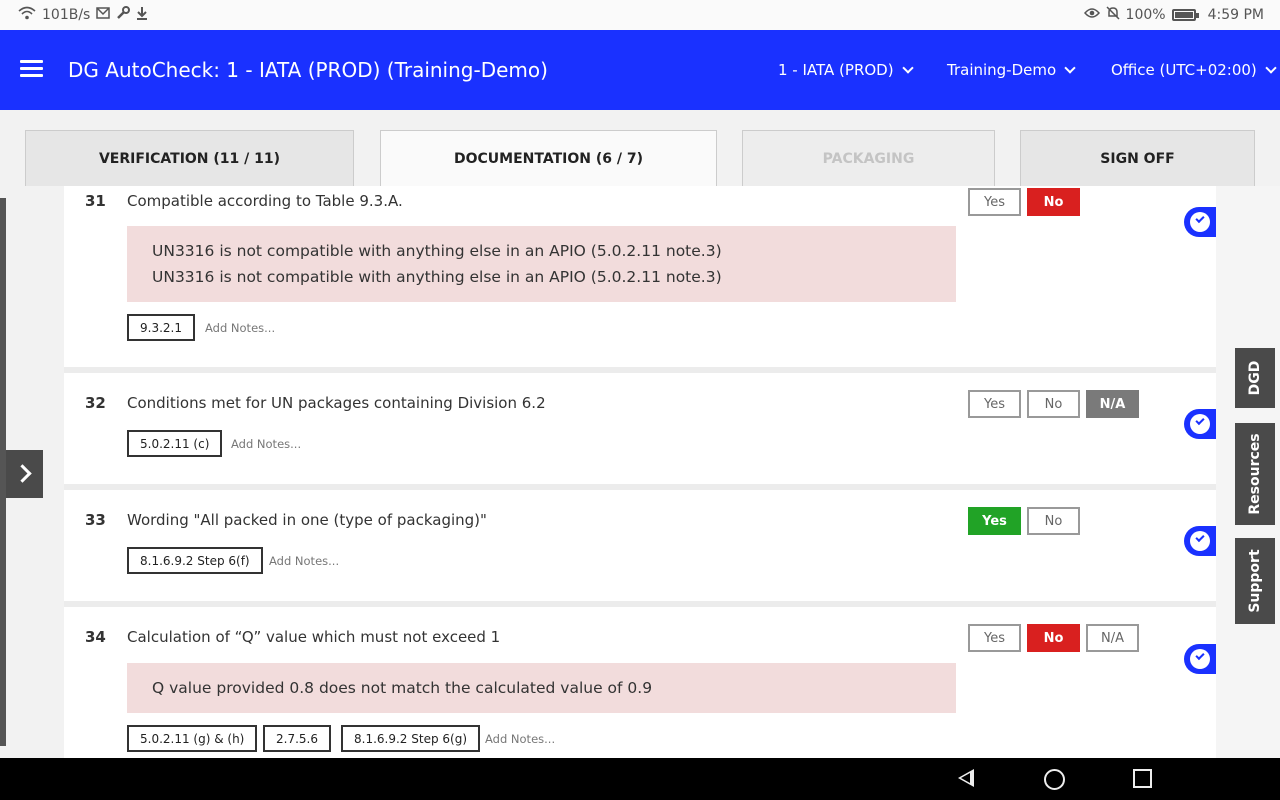 The height and width of the screenshot is (800, 1280). Describe the element at coordinates (95, 201) in the screenshot. I see `question-number: 31` at that location.